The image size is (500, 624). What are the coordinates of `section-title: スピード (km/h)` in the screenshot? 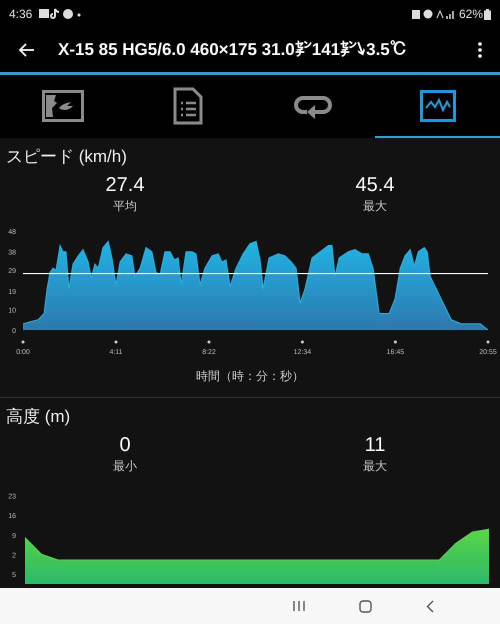 It's located at (66, 157).